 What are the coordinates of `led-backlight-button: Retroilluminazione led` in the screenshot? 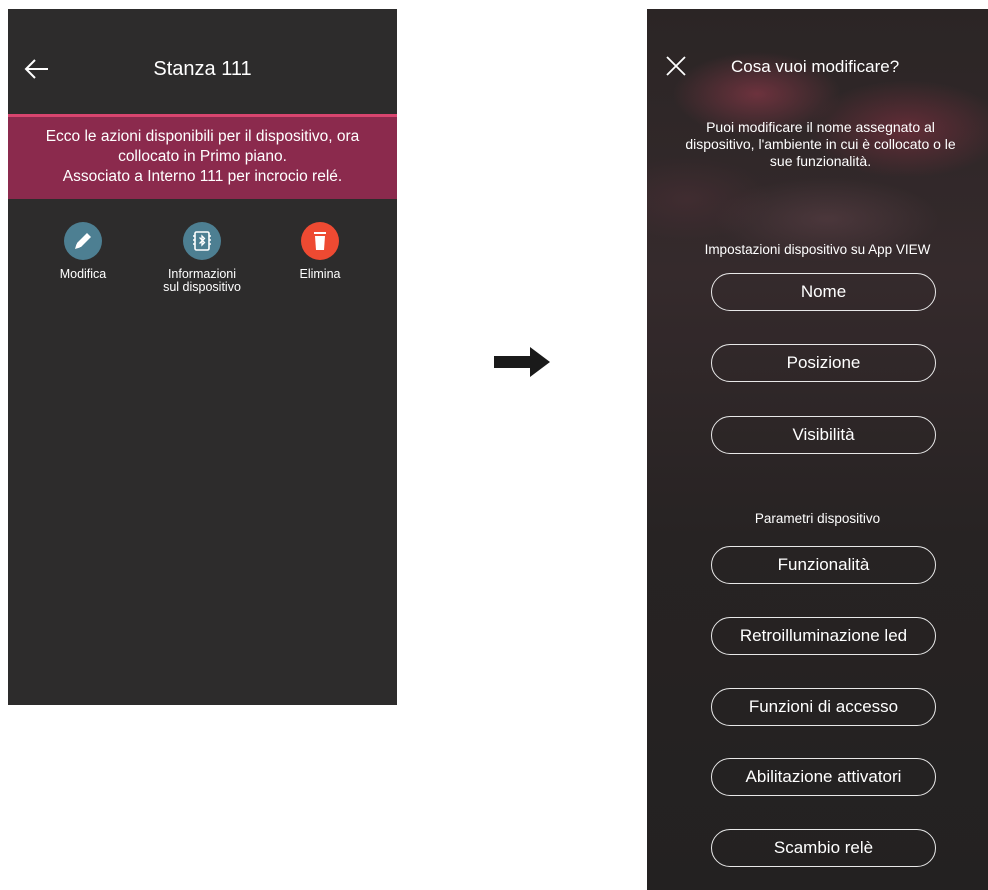 It's located at (823, 636).